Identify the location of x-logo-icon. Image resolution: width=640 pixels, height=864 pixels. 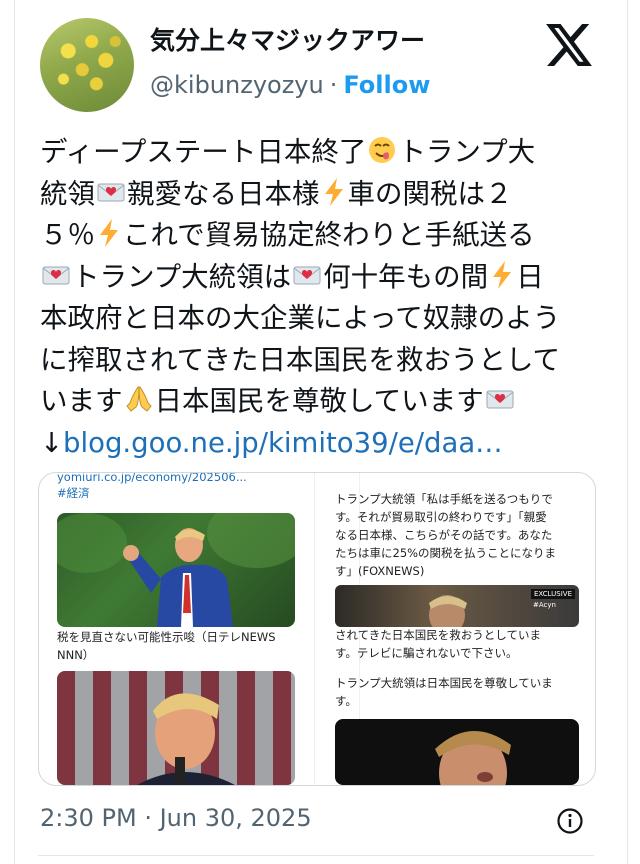
(569, 45).